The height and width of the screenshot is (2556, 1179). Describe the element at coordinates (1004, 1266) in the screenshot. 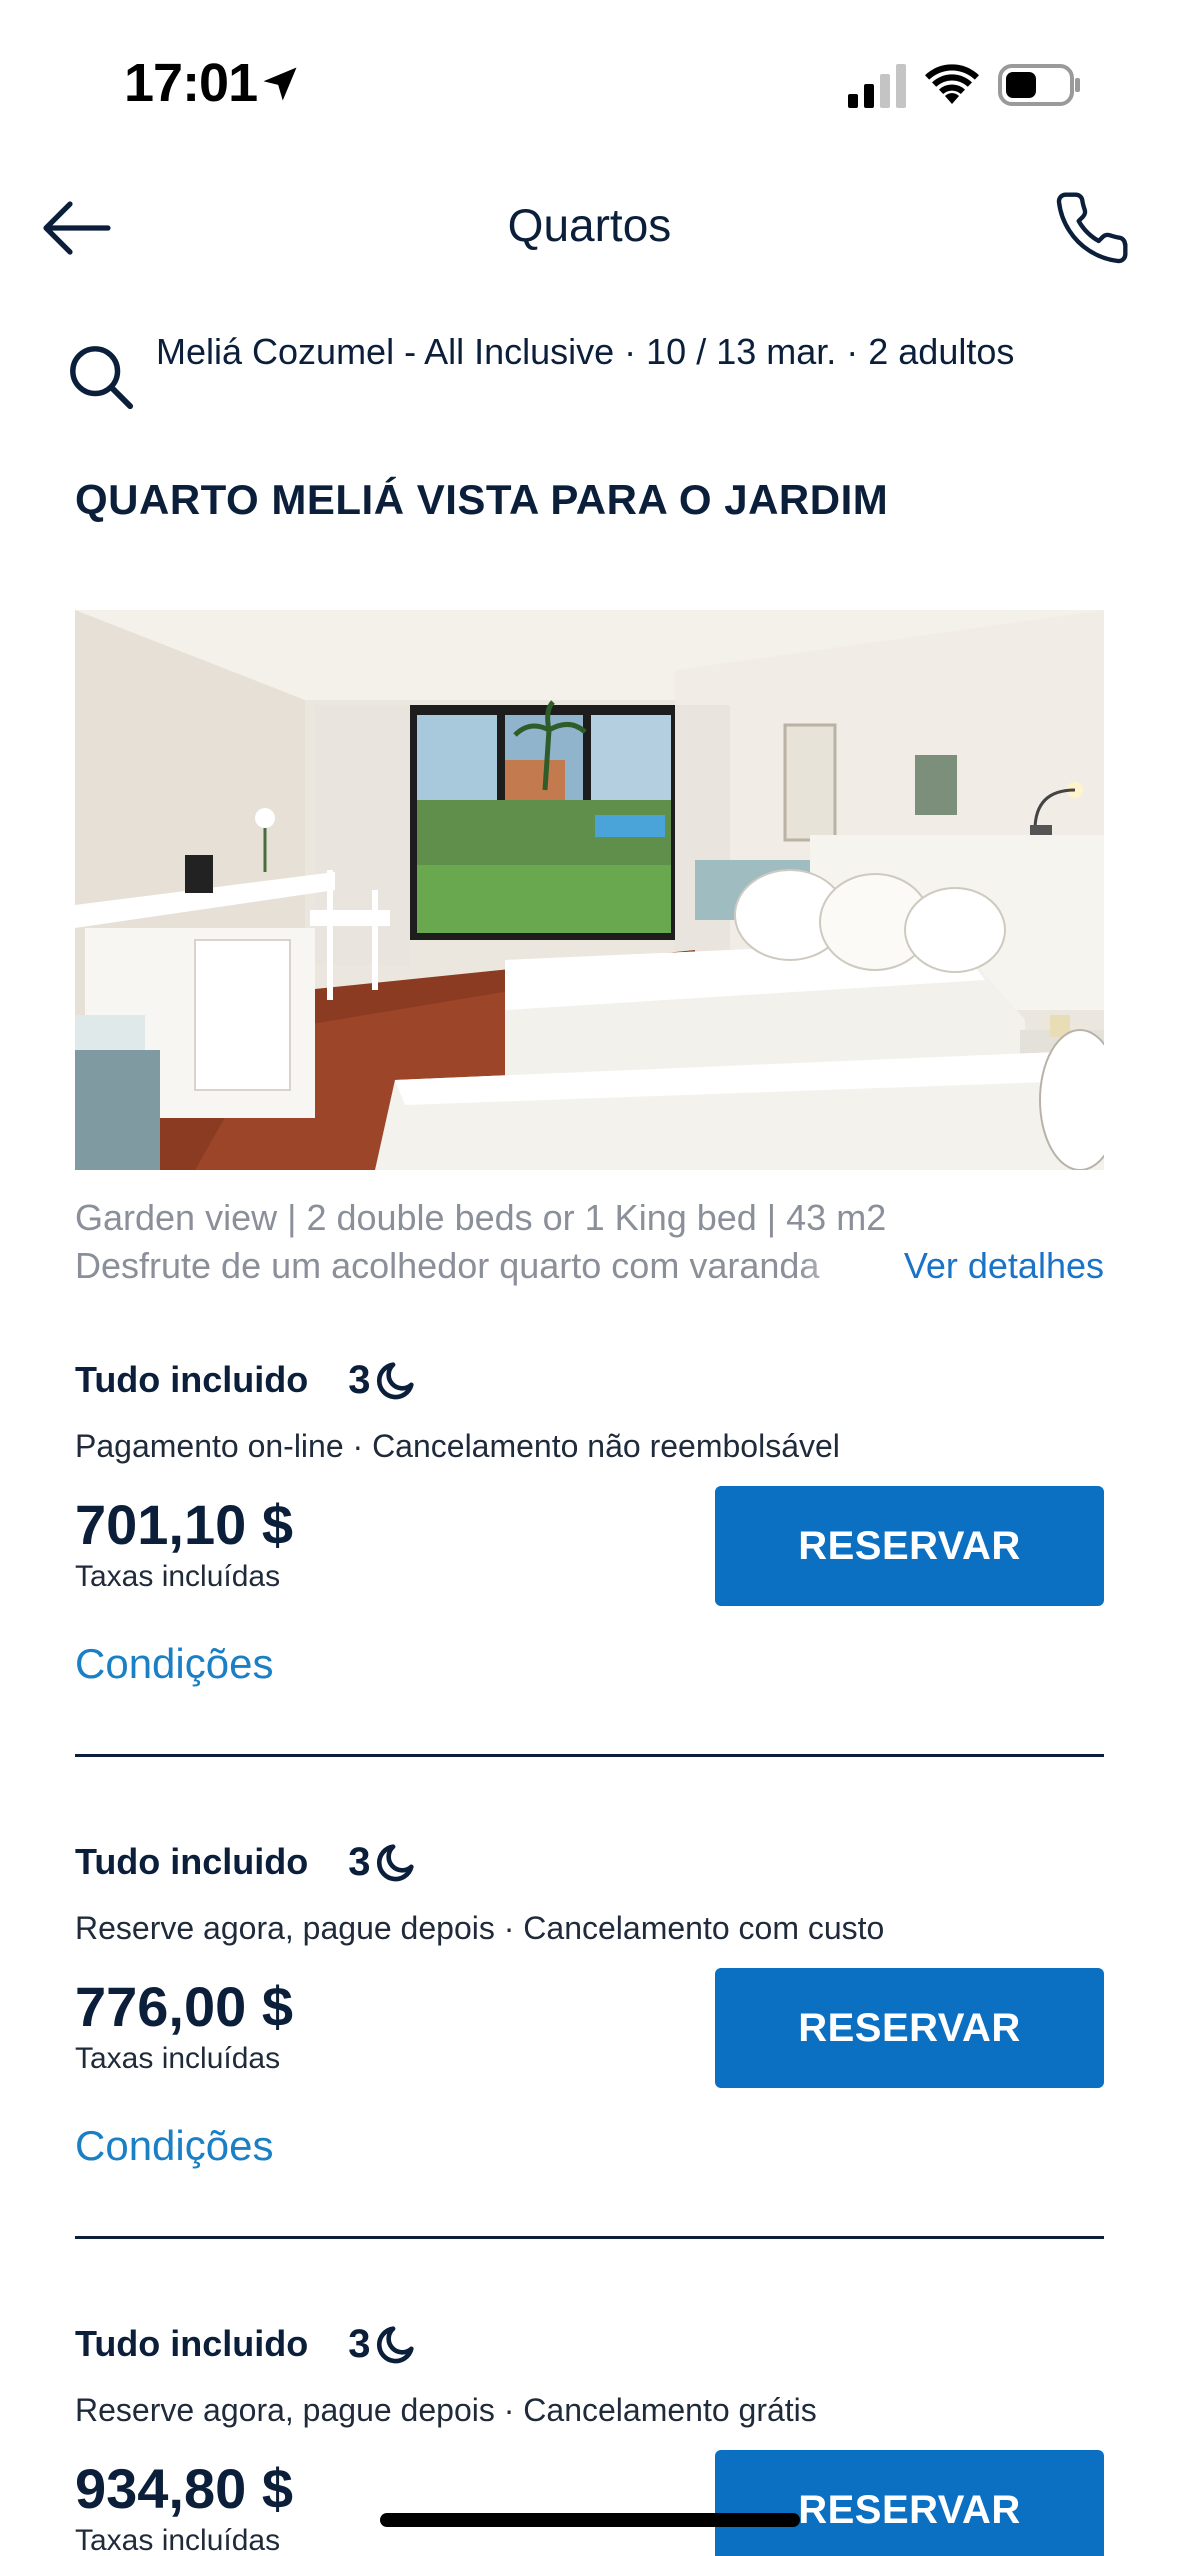

I see `view-details-link: Ver detalhes` at that location.